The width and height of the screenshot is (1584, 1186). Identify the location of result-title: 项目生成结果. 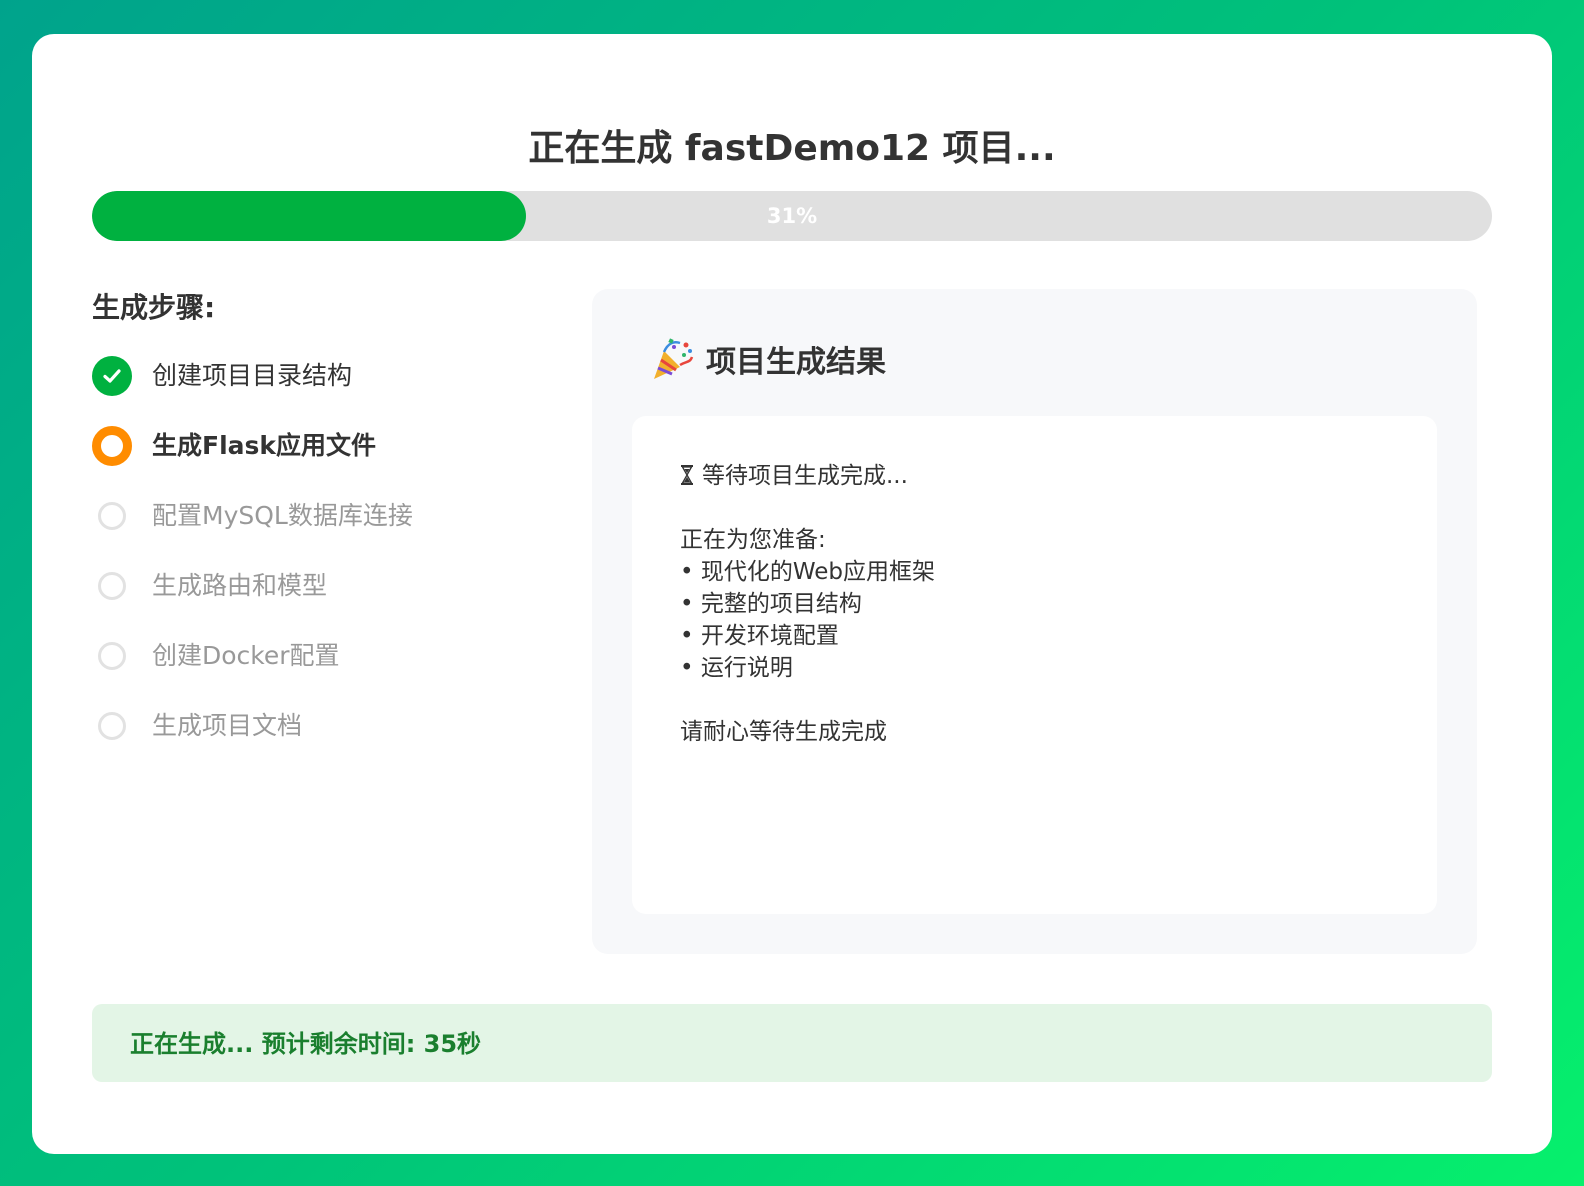
(796, 362).